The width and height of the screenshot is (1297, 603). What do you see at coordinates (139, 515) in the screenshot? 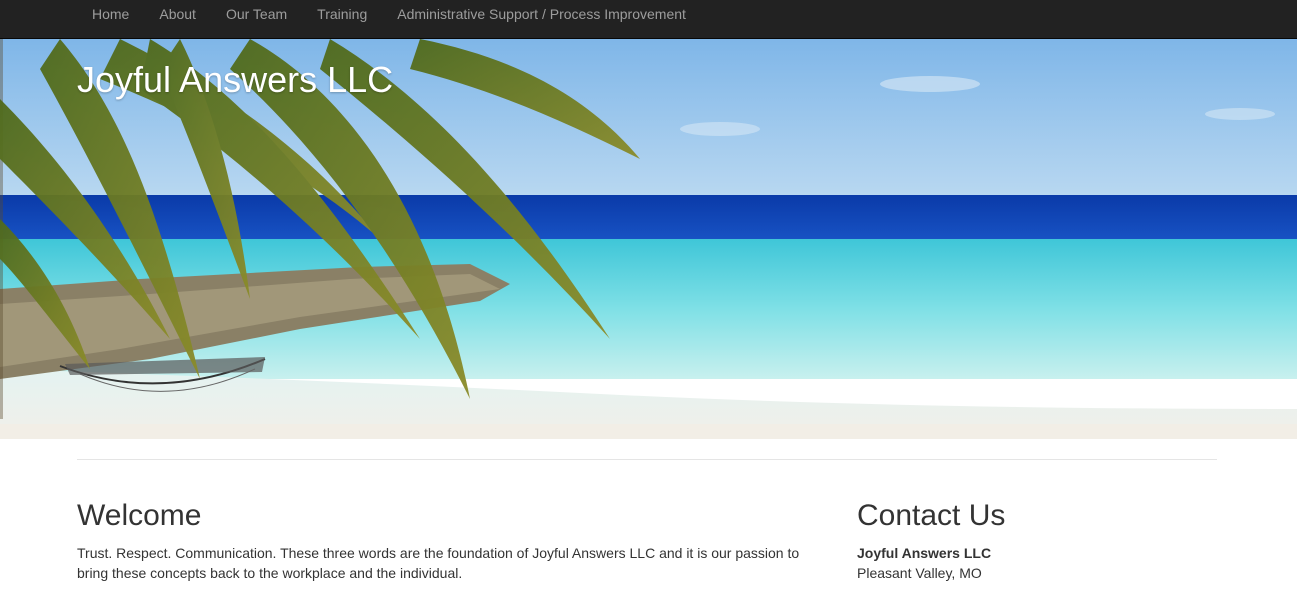
I see `welcome-heading: Welcome` at bounding box center [139, 515].